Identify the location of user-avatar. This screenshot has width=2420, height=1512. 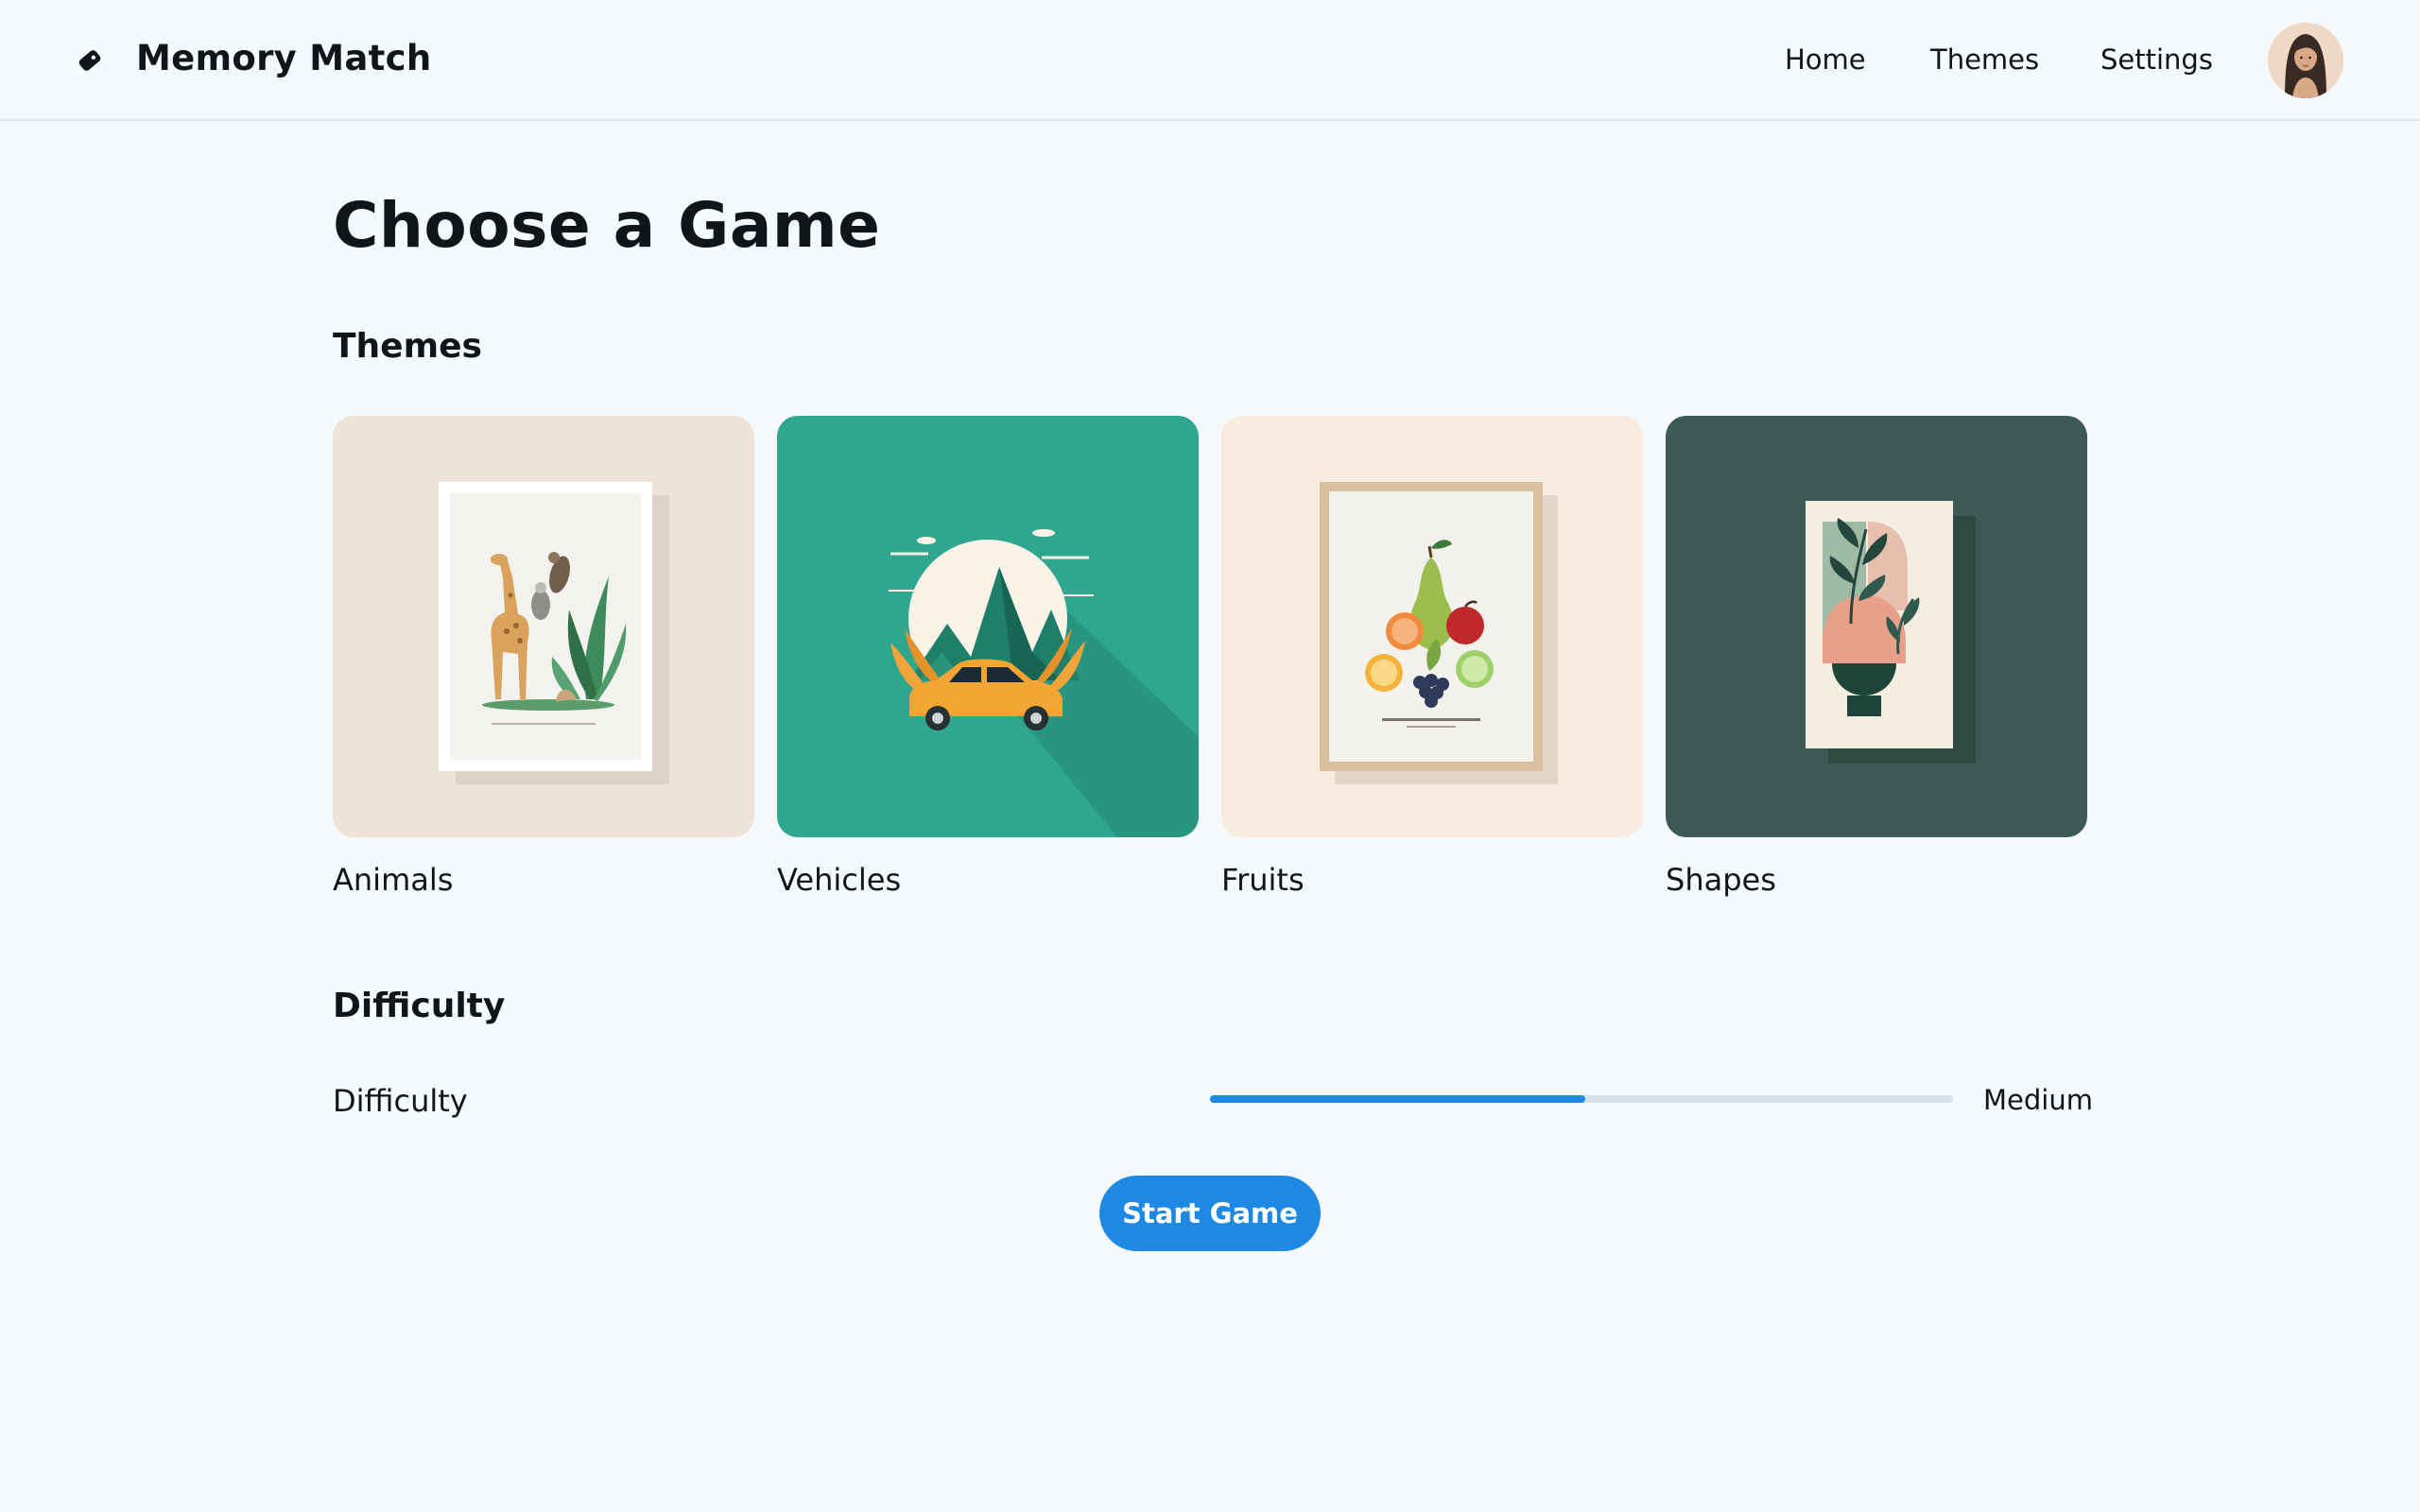
(2305, 60).